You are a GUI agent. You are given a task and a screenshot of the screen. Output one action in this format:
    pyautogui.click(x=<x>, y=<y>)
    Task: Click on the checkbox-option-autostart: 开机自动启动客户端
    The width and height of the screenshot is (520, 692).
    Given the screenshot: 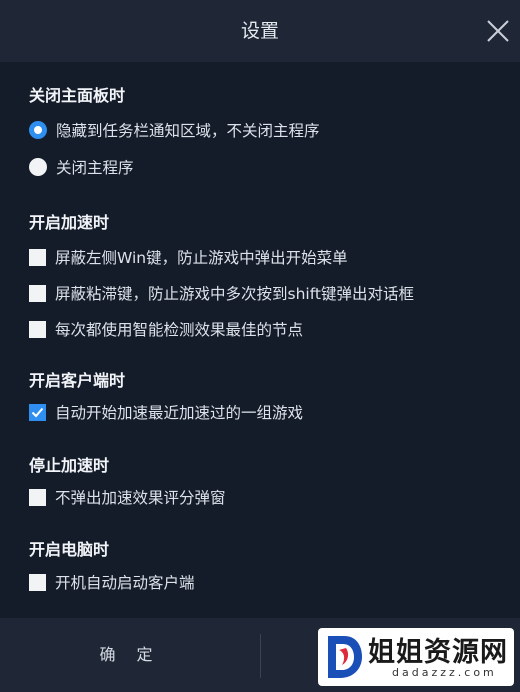 What is the action you would take?
    pyautogui.click(x=112, y=582)
    